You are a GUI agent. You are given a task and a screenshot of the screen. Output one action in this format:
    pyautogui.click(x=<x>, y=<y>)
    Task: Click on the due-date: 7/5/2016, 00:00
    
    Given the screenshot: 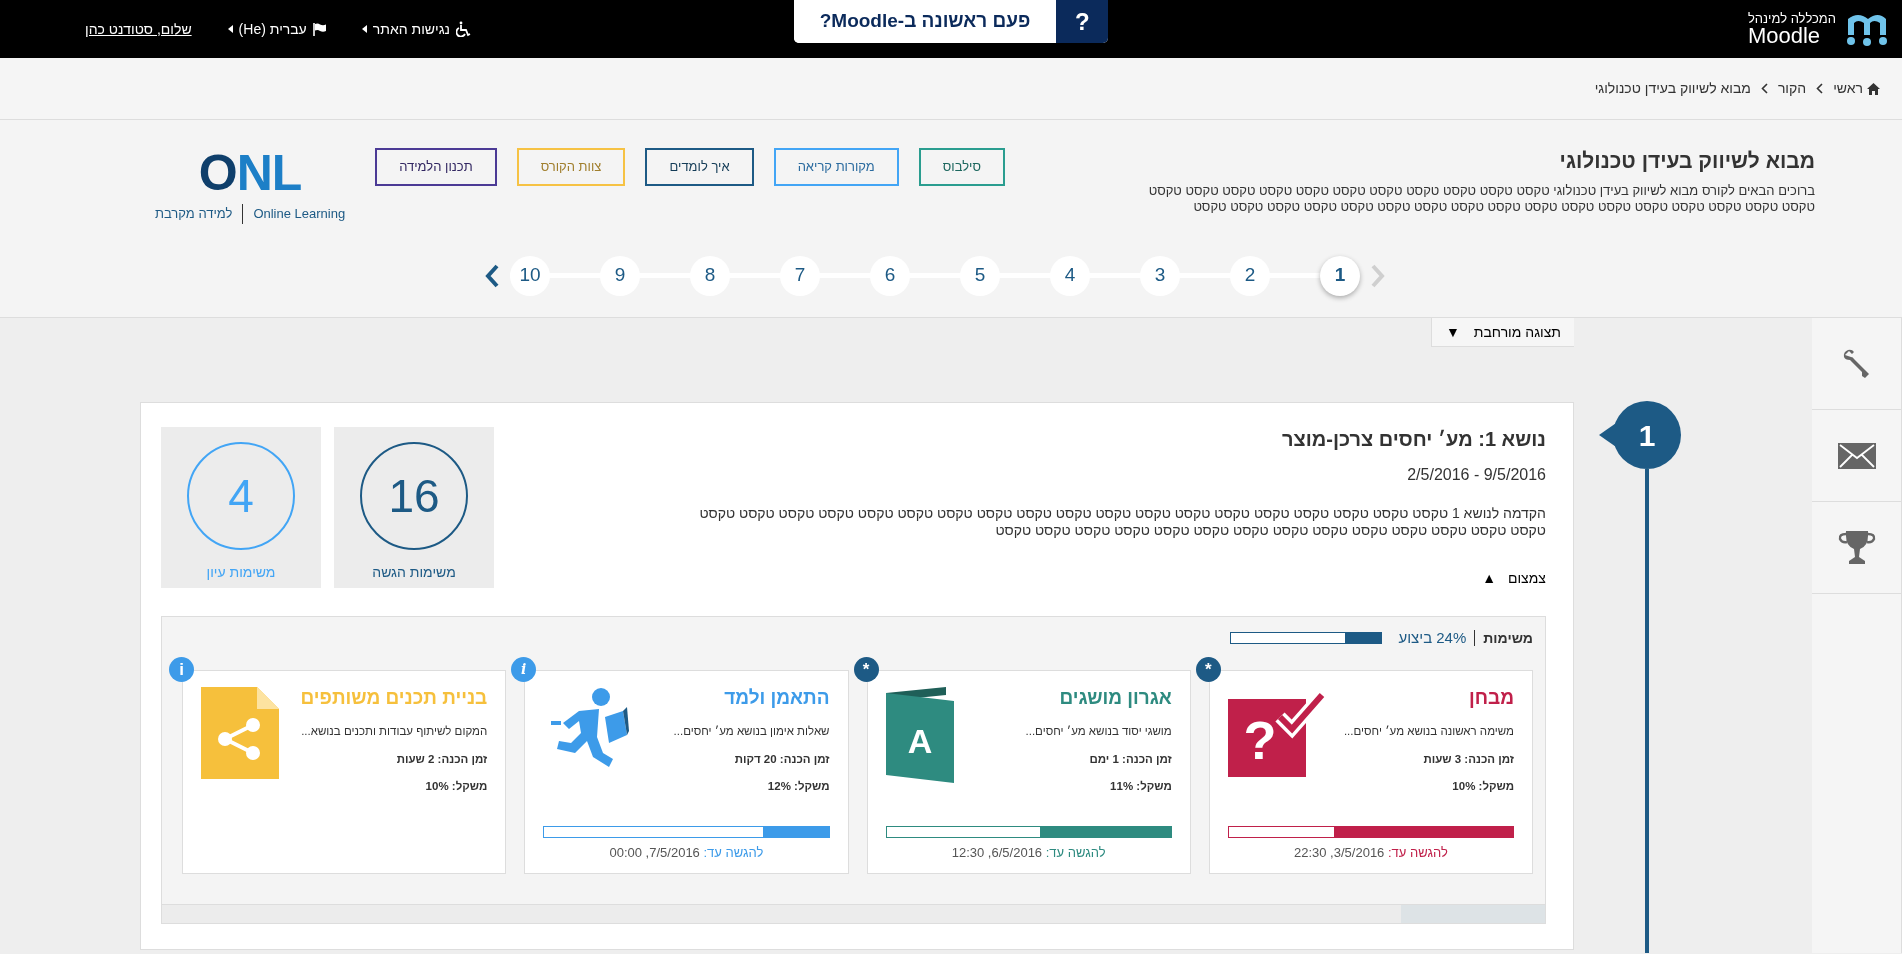 What is the action you would take?
    pyautogui.click(x=654, y=852)
    